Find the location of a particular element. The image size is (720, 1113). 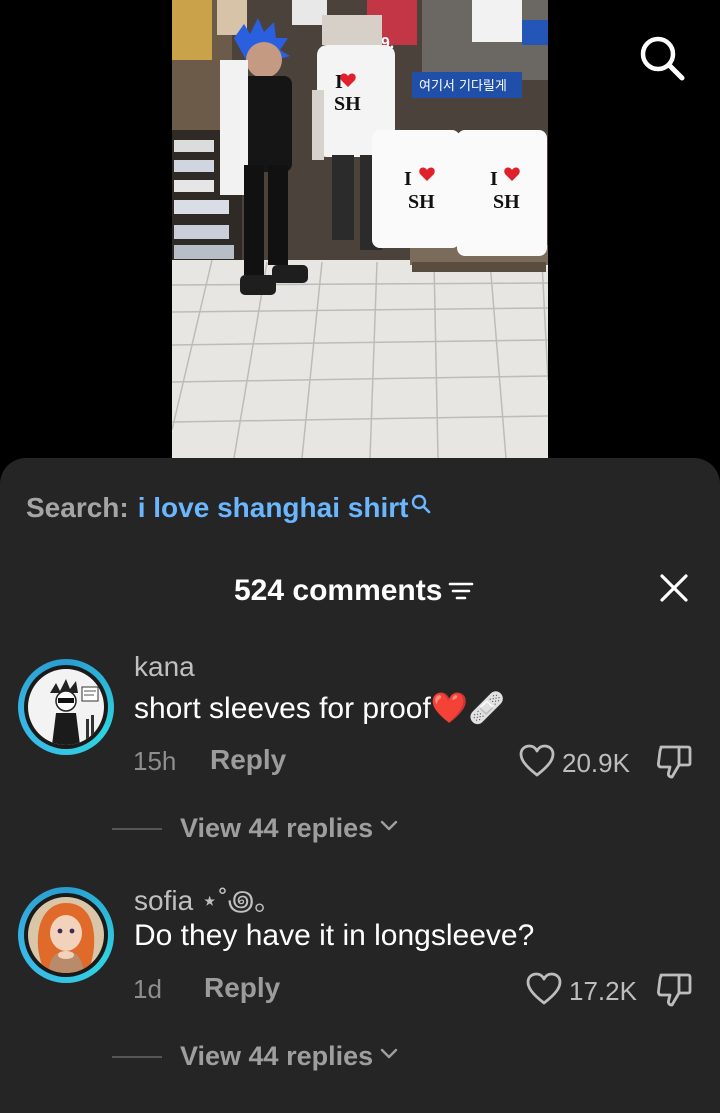

comments-count-sort: 524 comments is located at coordinates (354, 591).